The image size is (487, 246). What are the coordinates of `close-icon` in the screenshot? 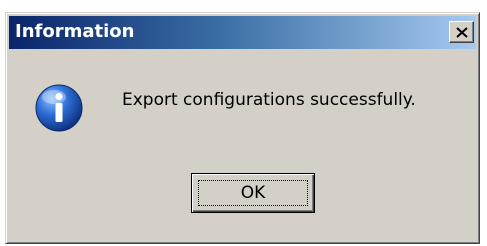 It's located at (462, 32).